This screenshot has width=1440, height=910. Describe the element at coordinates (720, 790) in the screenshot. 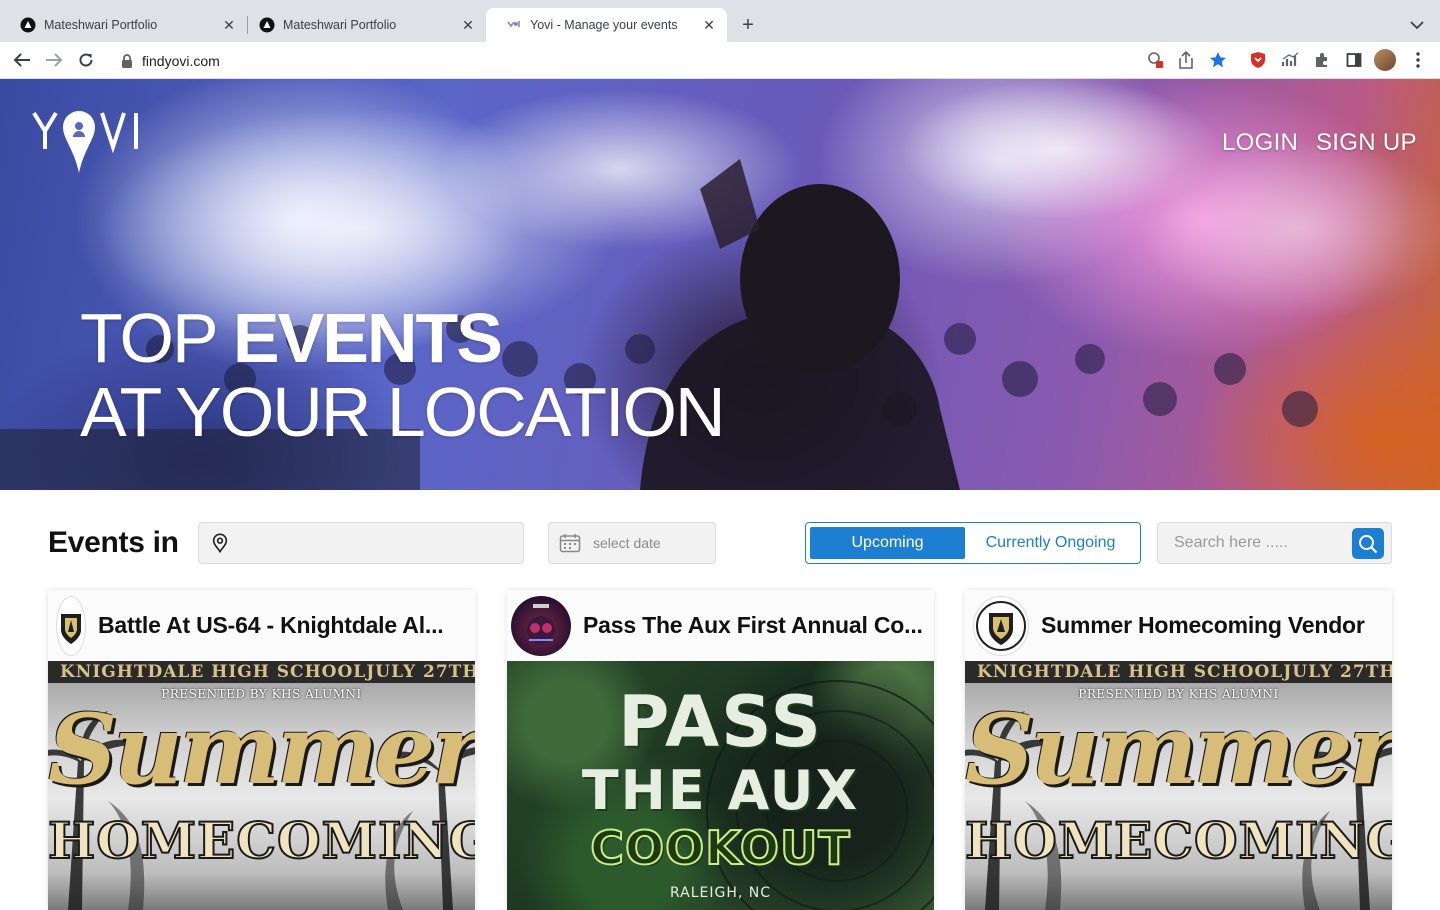

I see `poster-the-aux: THE AUX` at that location.